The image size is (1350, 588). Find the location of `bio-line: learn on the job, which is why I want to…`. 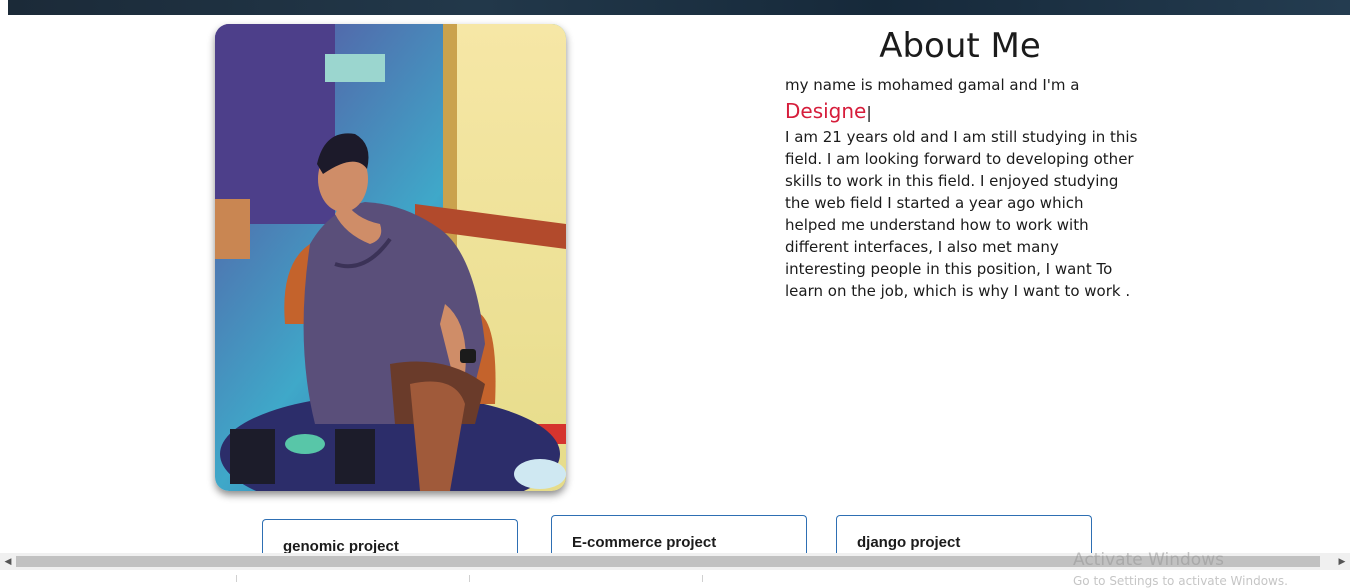

bio-line: learn on the job, which is why I want to… is located at coordinates (958, 291).